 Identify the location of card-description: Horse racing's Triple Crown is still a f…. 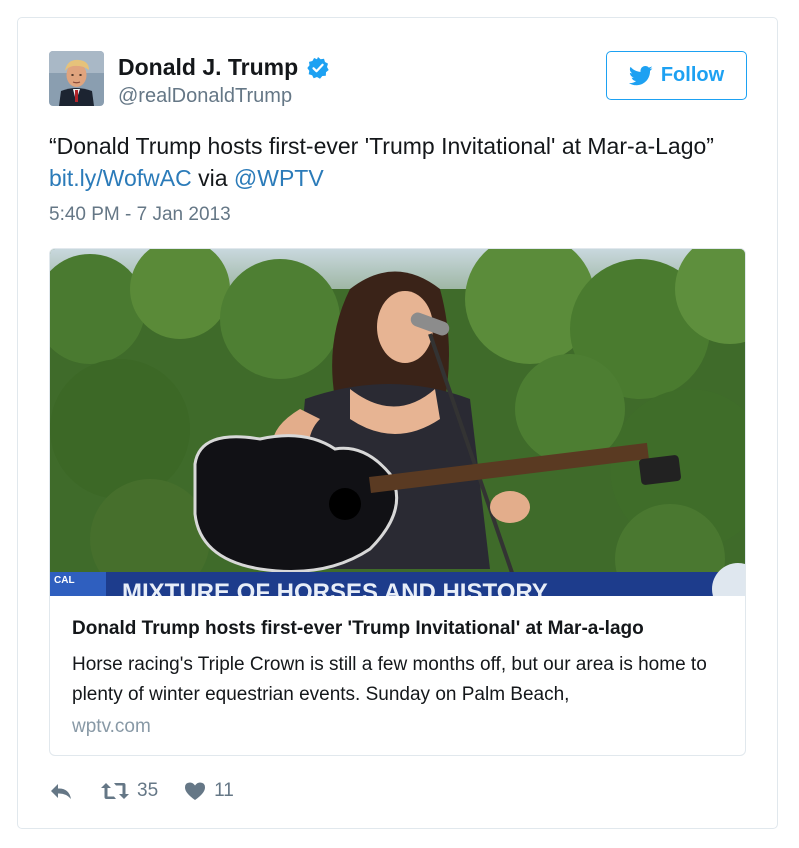
(389, 679).